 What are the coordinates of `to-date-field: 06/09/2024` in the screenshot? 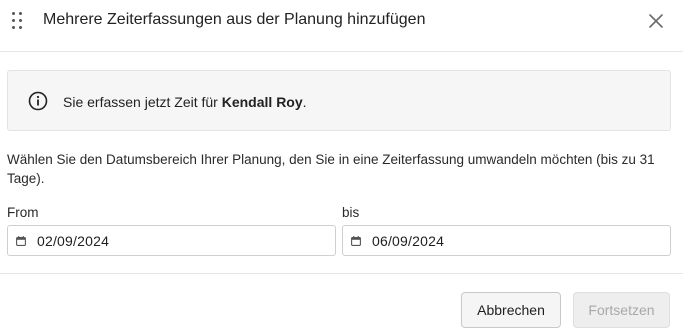 It's located at (506, 240).